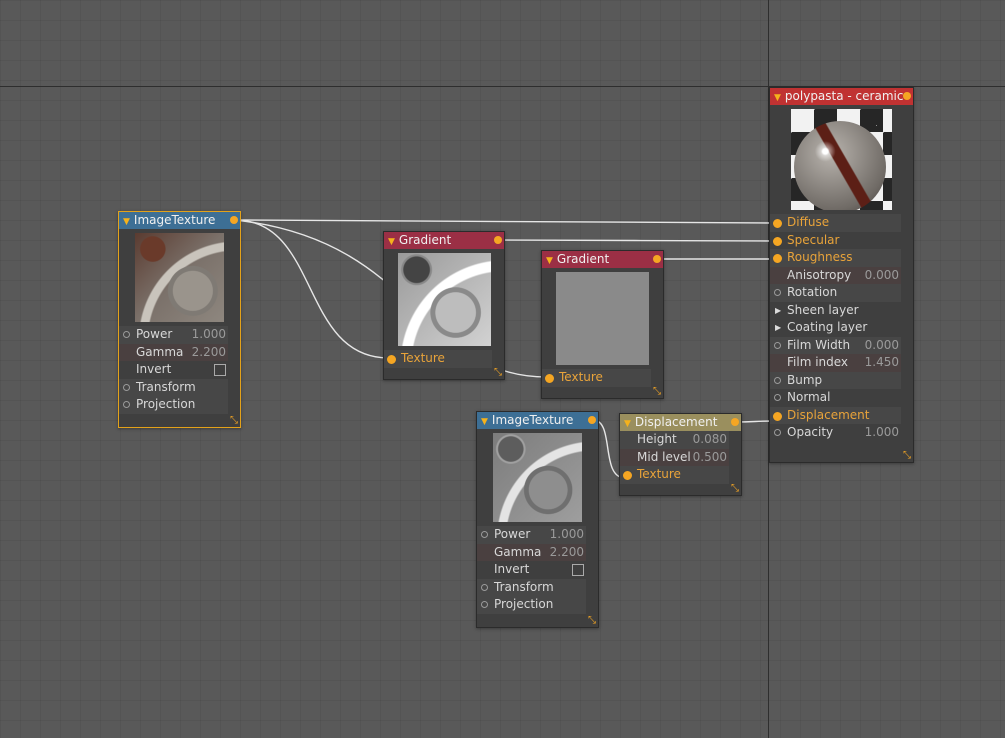 The width and height of the screenshot is (1005, 738). What do you see at coordinates (835, 258) in the screenshot?
I see `input-row-roughness: Roughness` at bounding box center [835, 258].